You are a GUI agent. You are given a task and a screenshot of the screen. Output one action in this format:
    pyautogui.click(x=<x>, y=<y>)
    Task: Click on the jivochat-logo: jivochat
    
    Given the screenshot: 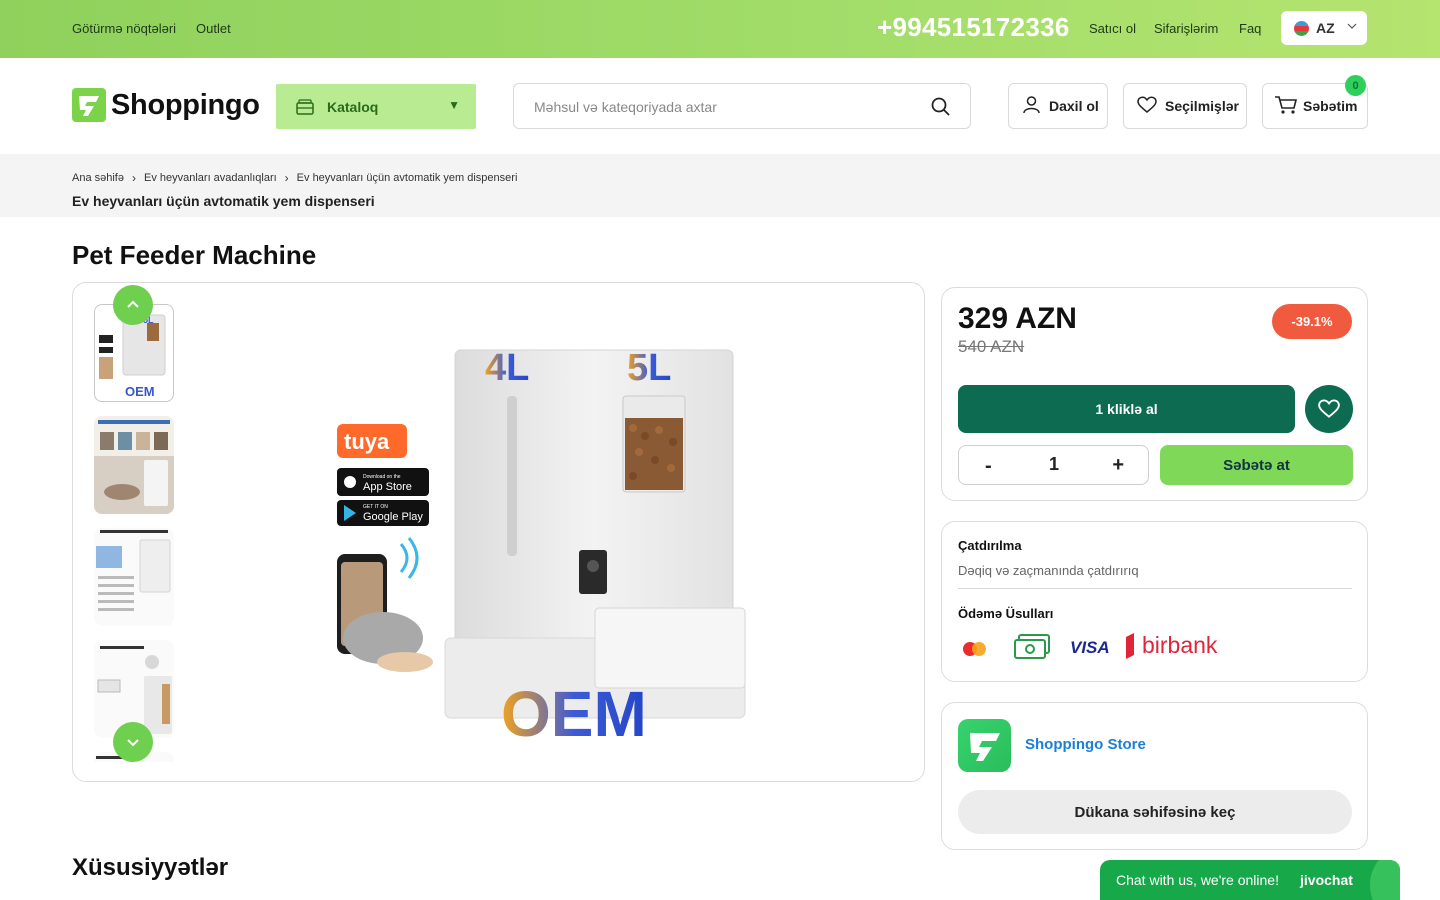 What is the action you would take?
    pyautogui.click(x=1326, y=880)
    